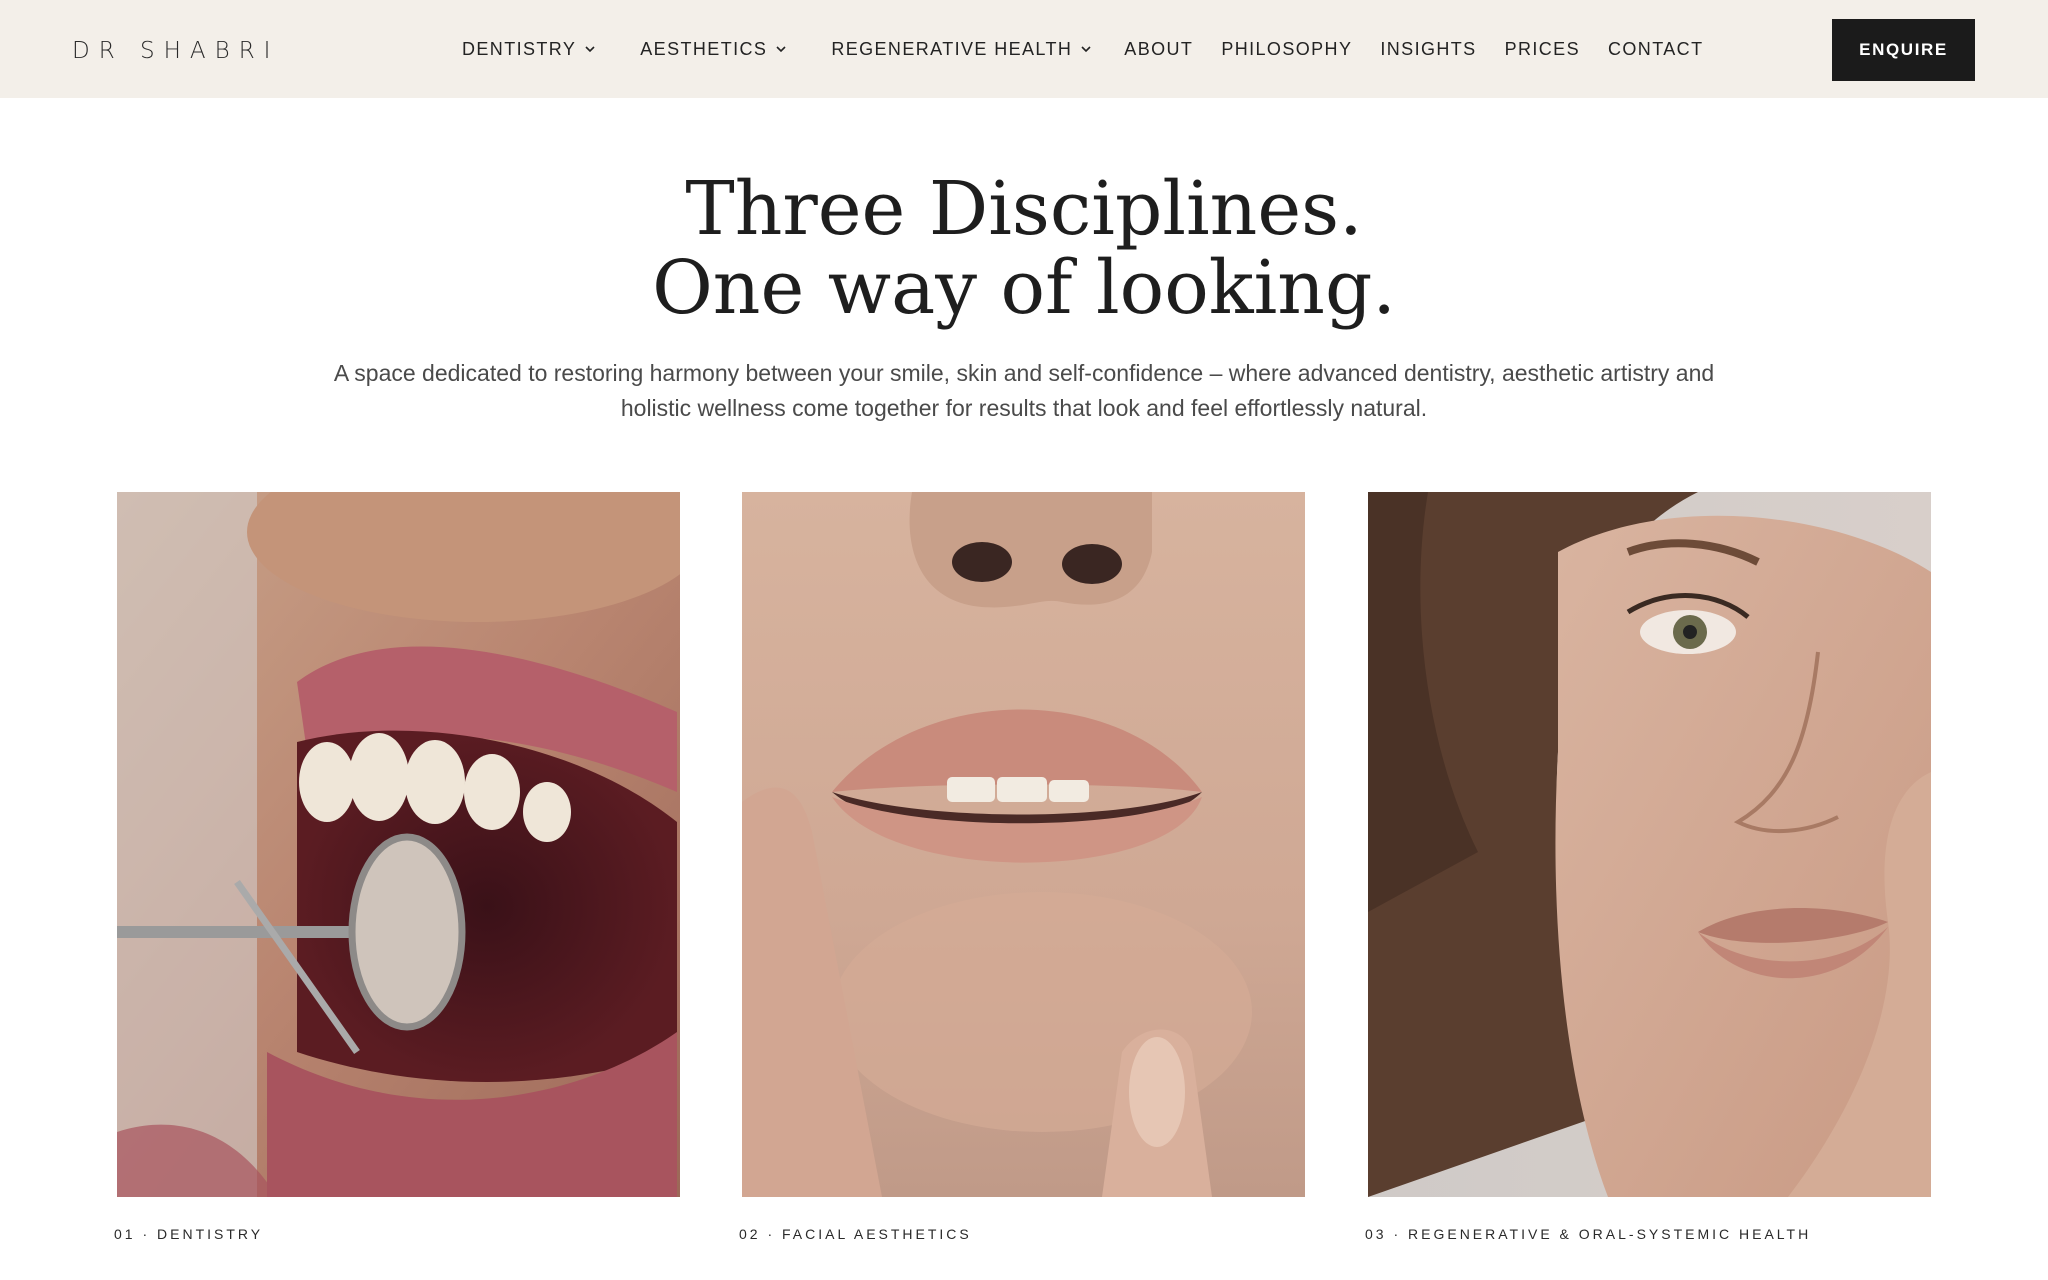 Image resolution: width=2048 pixels, height=1280 pixels. I want to click on card-label-regenerative-health: 03 · REGENERATIVE & ORAL-SYSTEMIC HEALTH, so click(1588, 1234).